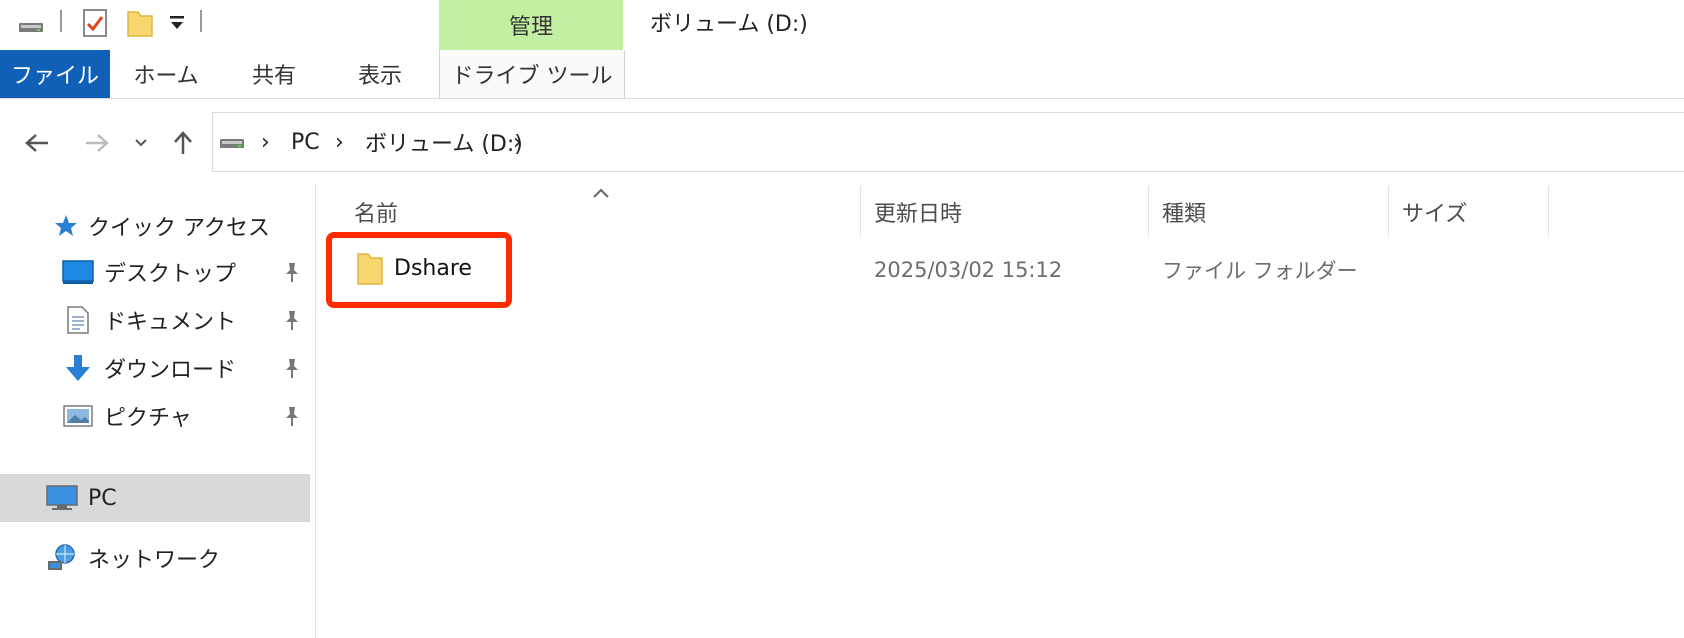 Image resolution: width=1684 pixels, height=638 pixels. Describe the element at coordinates (968, 270) in the screenshot. I see `file-modified: 2025/03/02 15:12` at that location.